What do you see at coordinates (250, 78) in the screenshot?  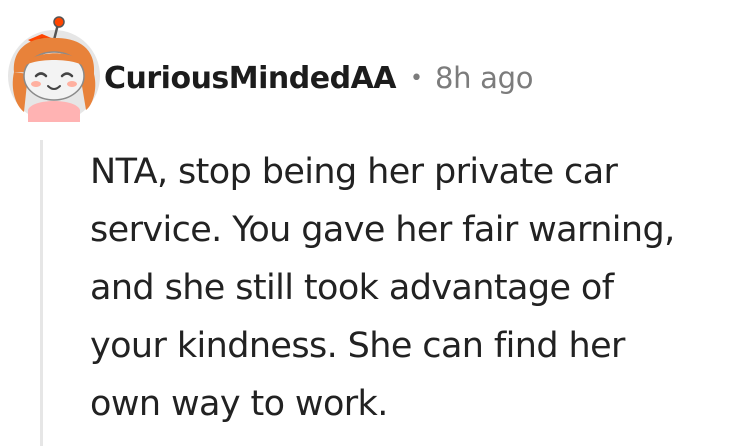 I see `author-username: CuriousMindedAA` at bounding box center [250, 78].